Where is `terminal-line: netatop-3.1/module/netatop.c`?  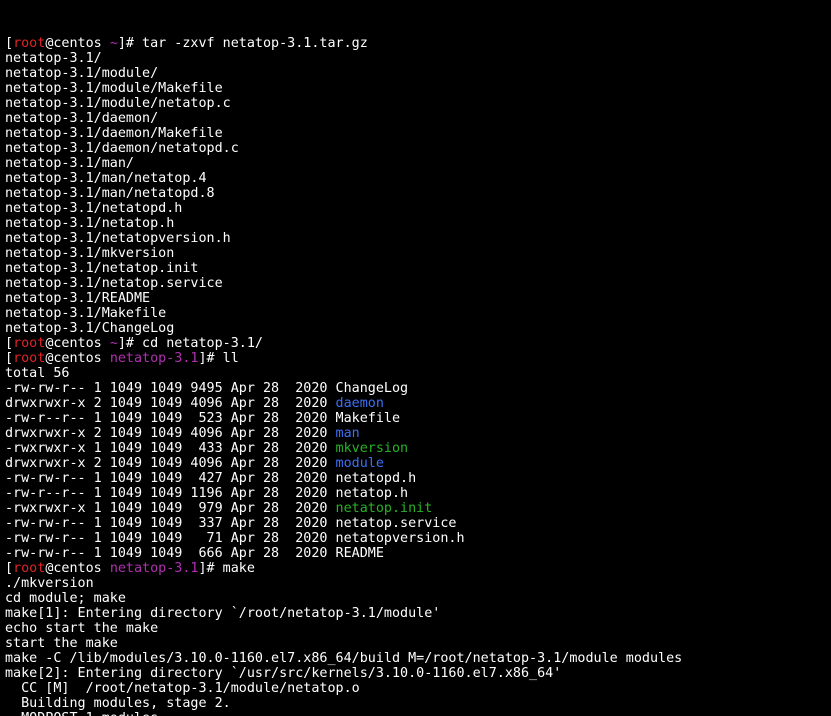
terminal-line: netatop-3.1/module/netatop.c is located at coordinates (418, 103).